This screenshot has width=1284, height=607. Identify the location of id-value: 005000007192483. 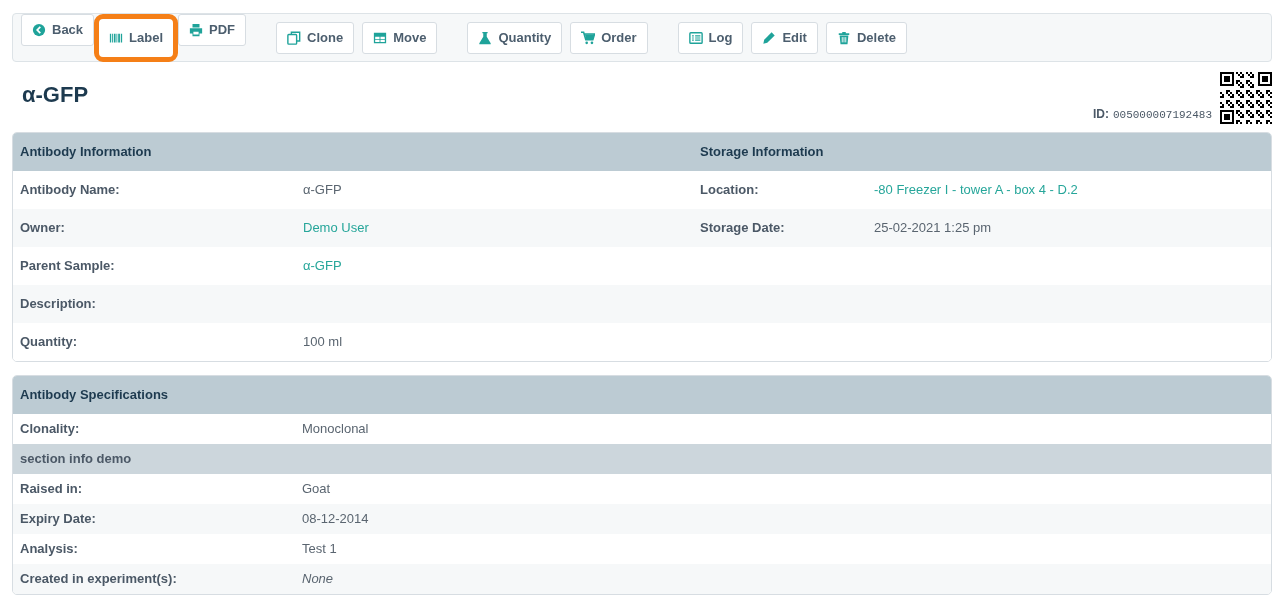
(1162, 115).